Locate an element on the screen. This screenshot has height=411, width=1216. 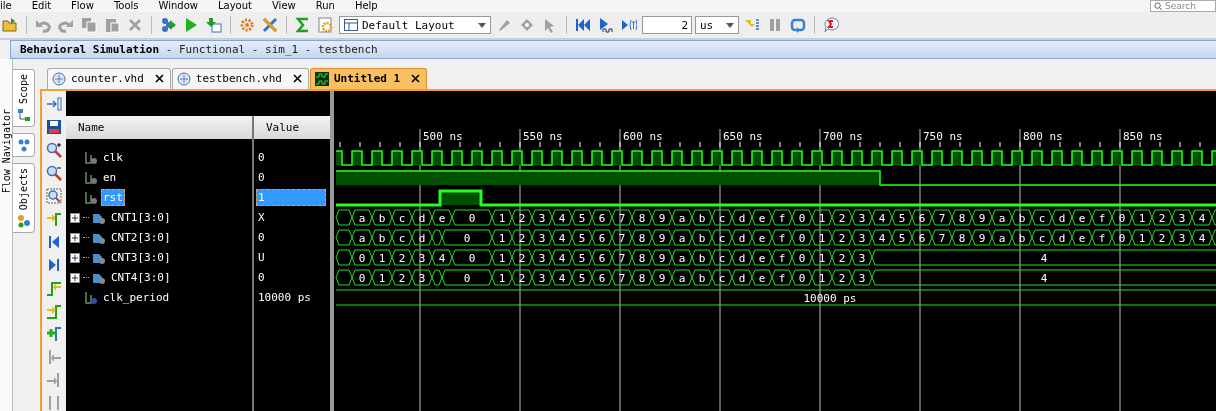
side-tab: Objects is located at coordinates (24, 198).